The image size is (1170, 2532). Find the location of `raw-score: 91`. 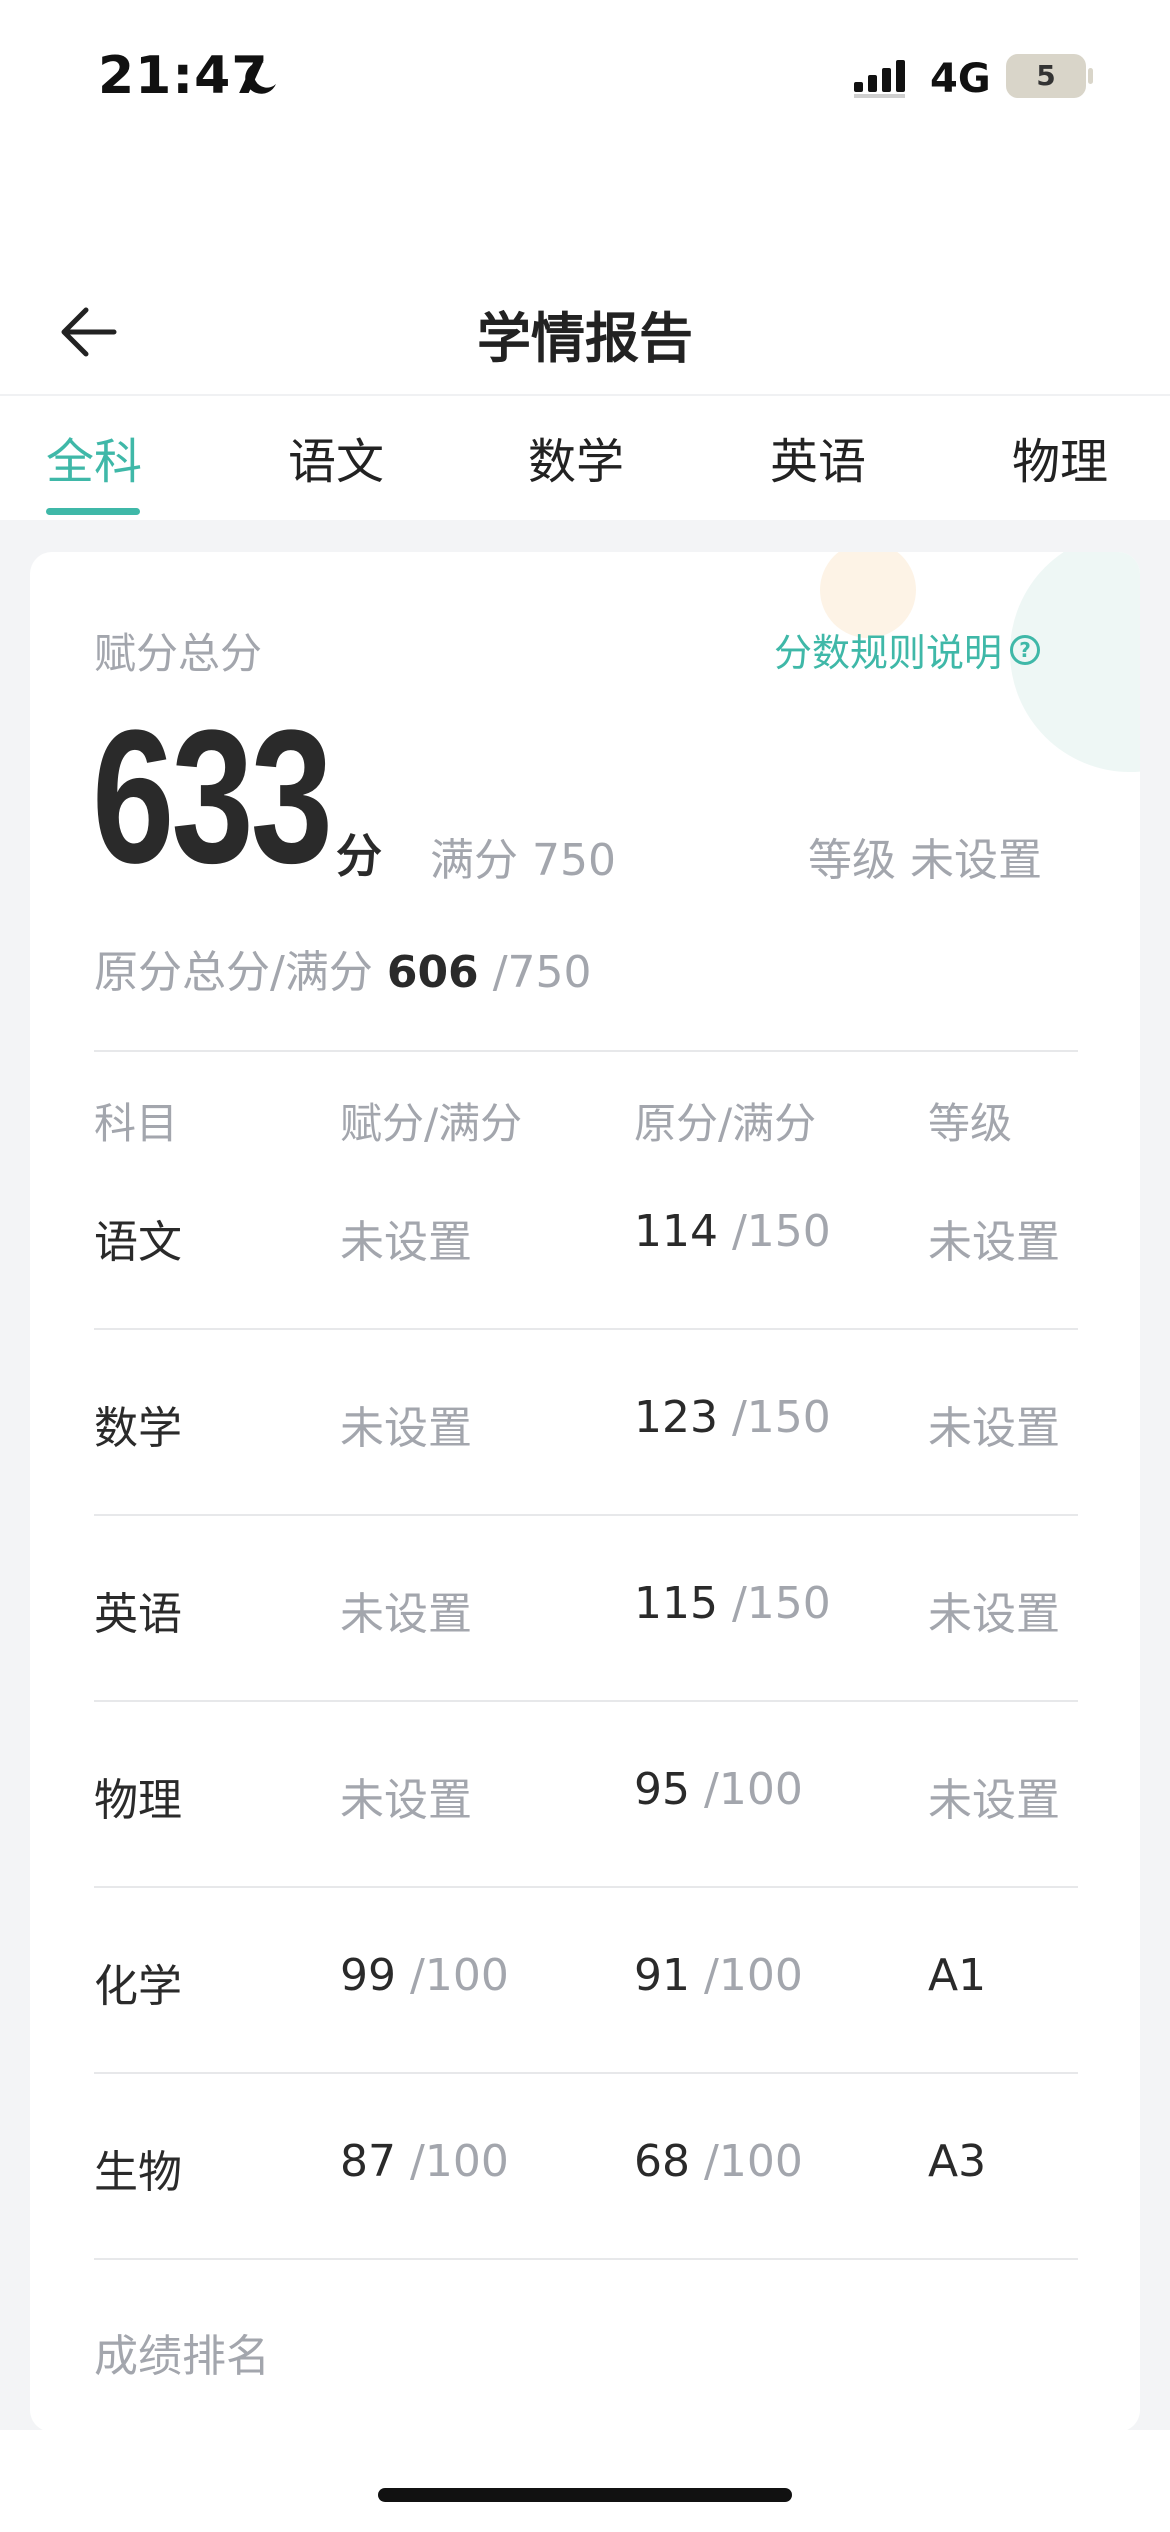

raw-score: 91 is located at coordinates (662, 1975).